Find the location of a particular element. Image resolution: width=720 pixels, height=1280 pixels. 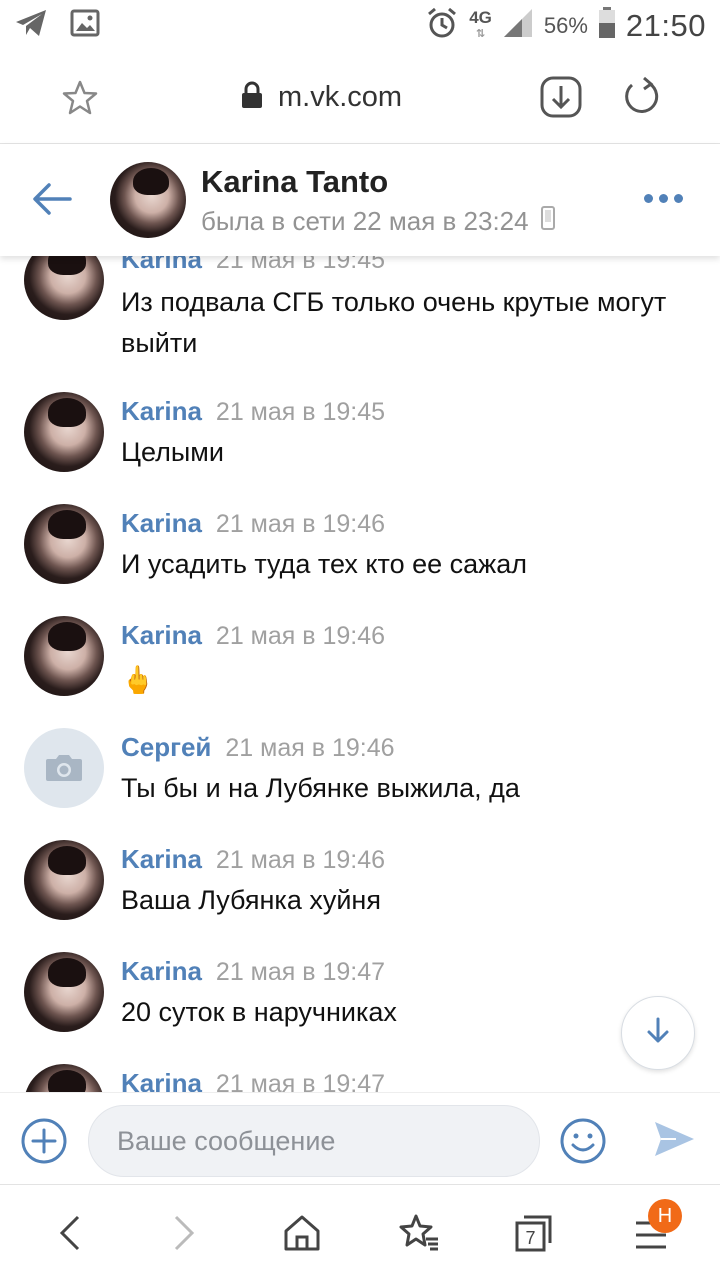

status-bar: 4G ⇅ 56% 21:50 is located at coordinates (360, 26).